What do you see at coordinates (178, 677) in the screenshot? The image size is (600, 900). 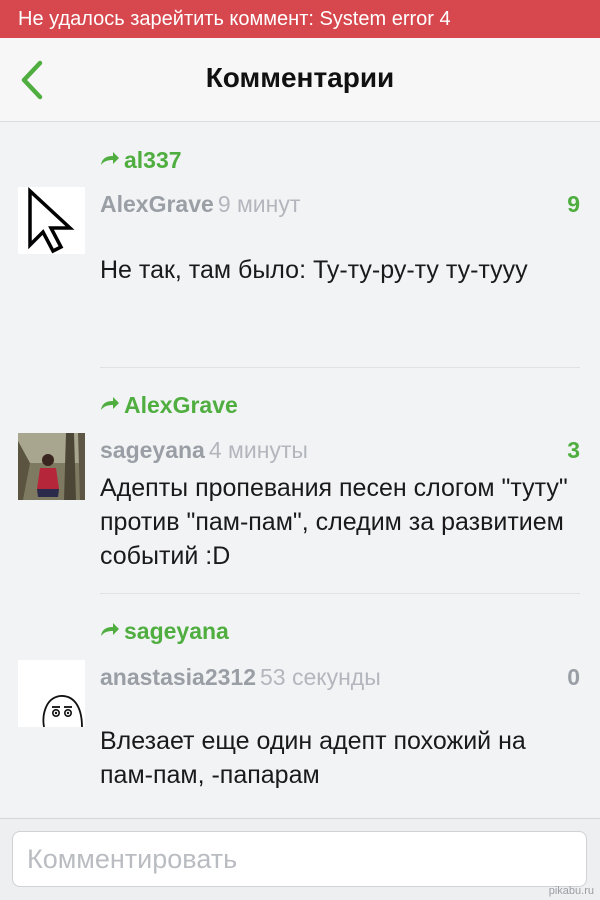 I see `author-name: anastasia2312` at bounding box center [178, 677].